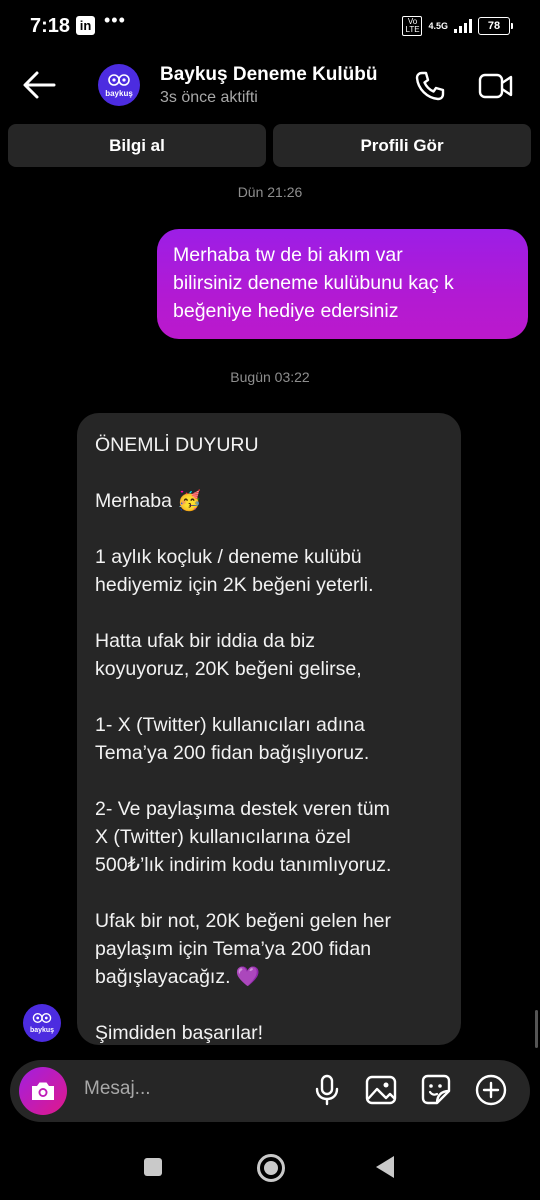 The height and width of the screenshot is (1200, 540). I want to click on status-indicators: Vo LTE 4.5G 78, so click(457, 26).